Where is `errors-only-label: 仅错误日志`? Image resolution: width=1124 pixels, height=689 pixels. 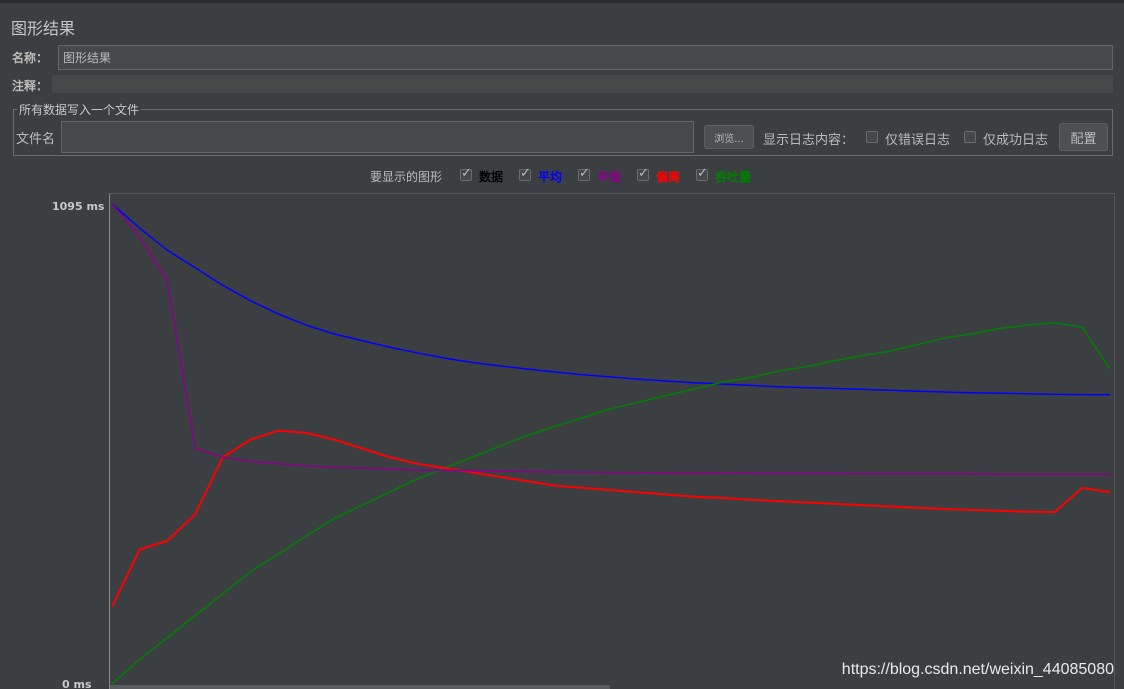
errors-only-label: 仅错误日志 is located at coordinates (918, 140).